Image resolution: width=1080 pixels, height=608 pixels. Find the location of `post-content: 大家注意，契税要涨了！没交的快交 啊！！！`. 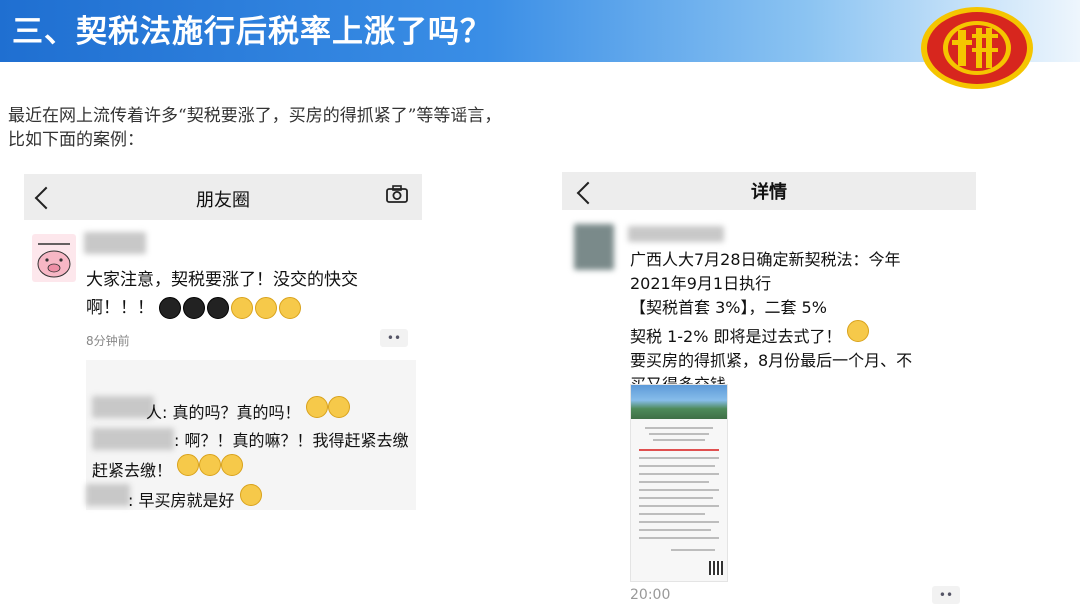

post-content: 大家注意，契税要涨了！没交的快交 啊！！！ is located at coordinates (236, 294).